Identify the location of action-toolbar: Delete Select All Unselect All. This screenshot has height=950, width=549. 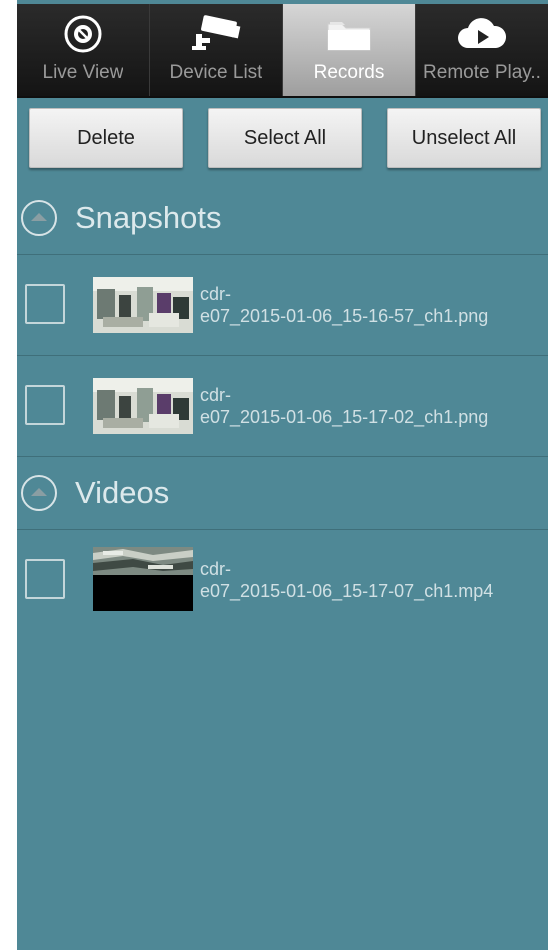
(282, 138).